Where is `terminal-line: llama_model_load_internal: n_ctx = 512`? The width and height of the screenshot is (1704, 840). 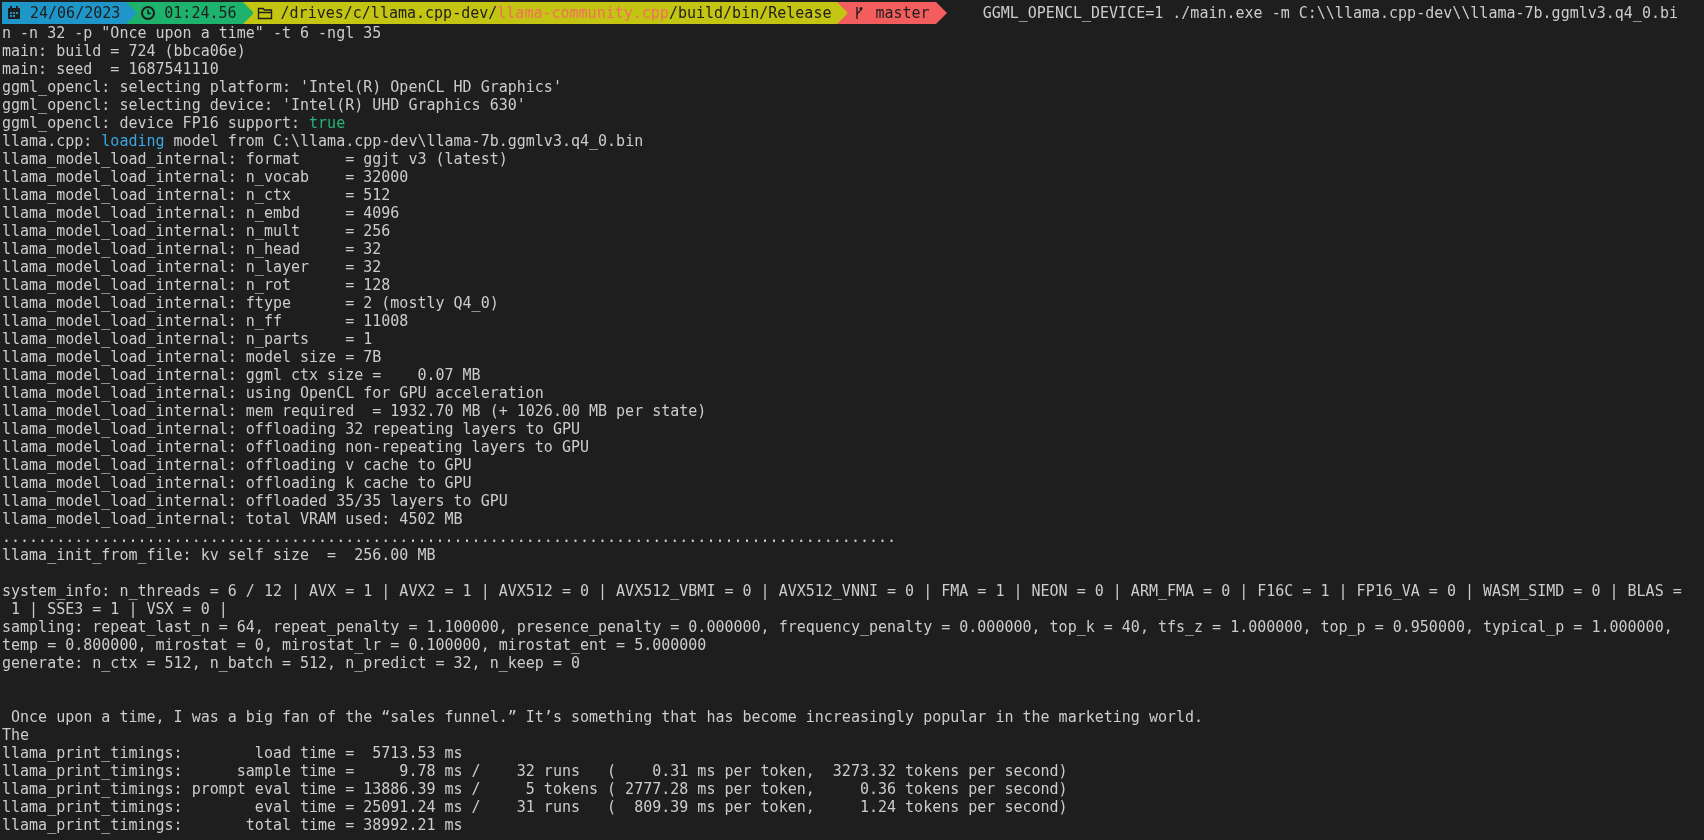 terminal-line: llama_model_load_internal: n_ctx = 512 is located at coordinates (196, 195).